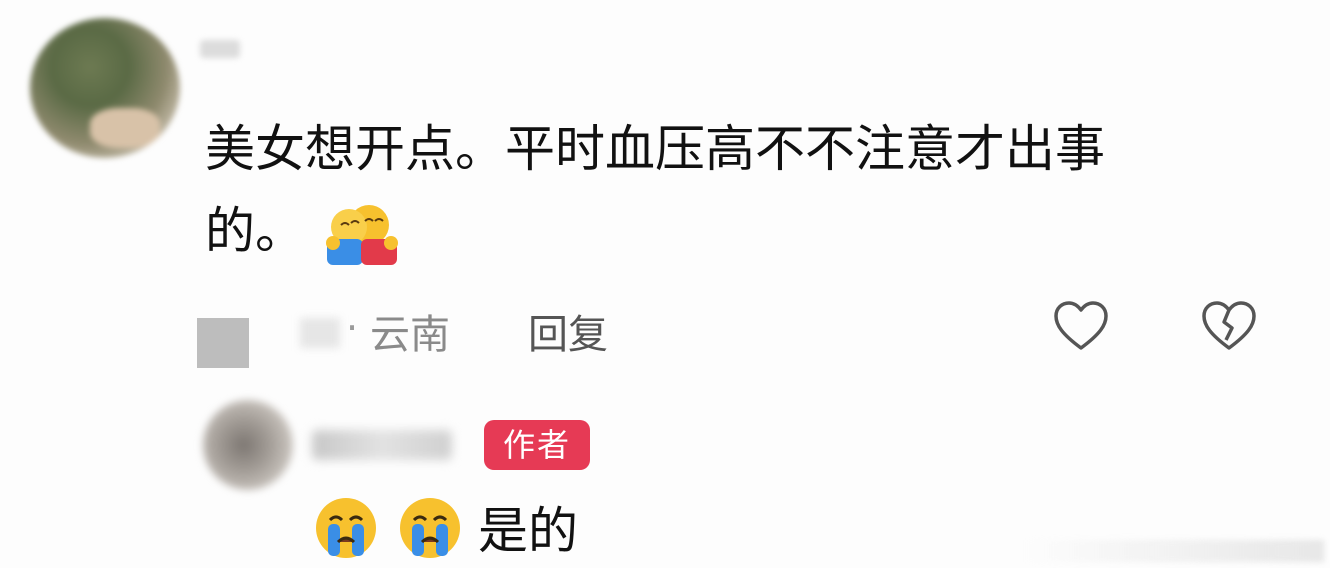 This screenshot has width=1330, height=568. I want to click on commenter-avatar, so click(105, 88).